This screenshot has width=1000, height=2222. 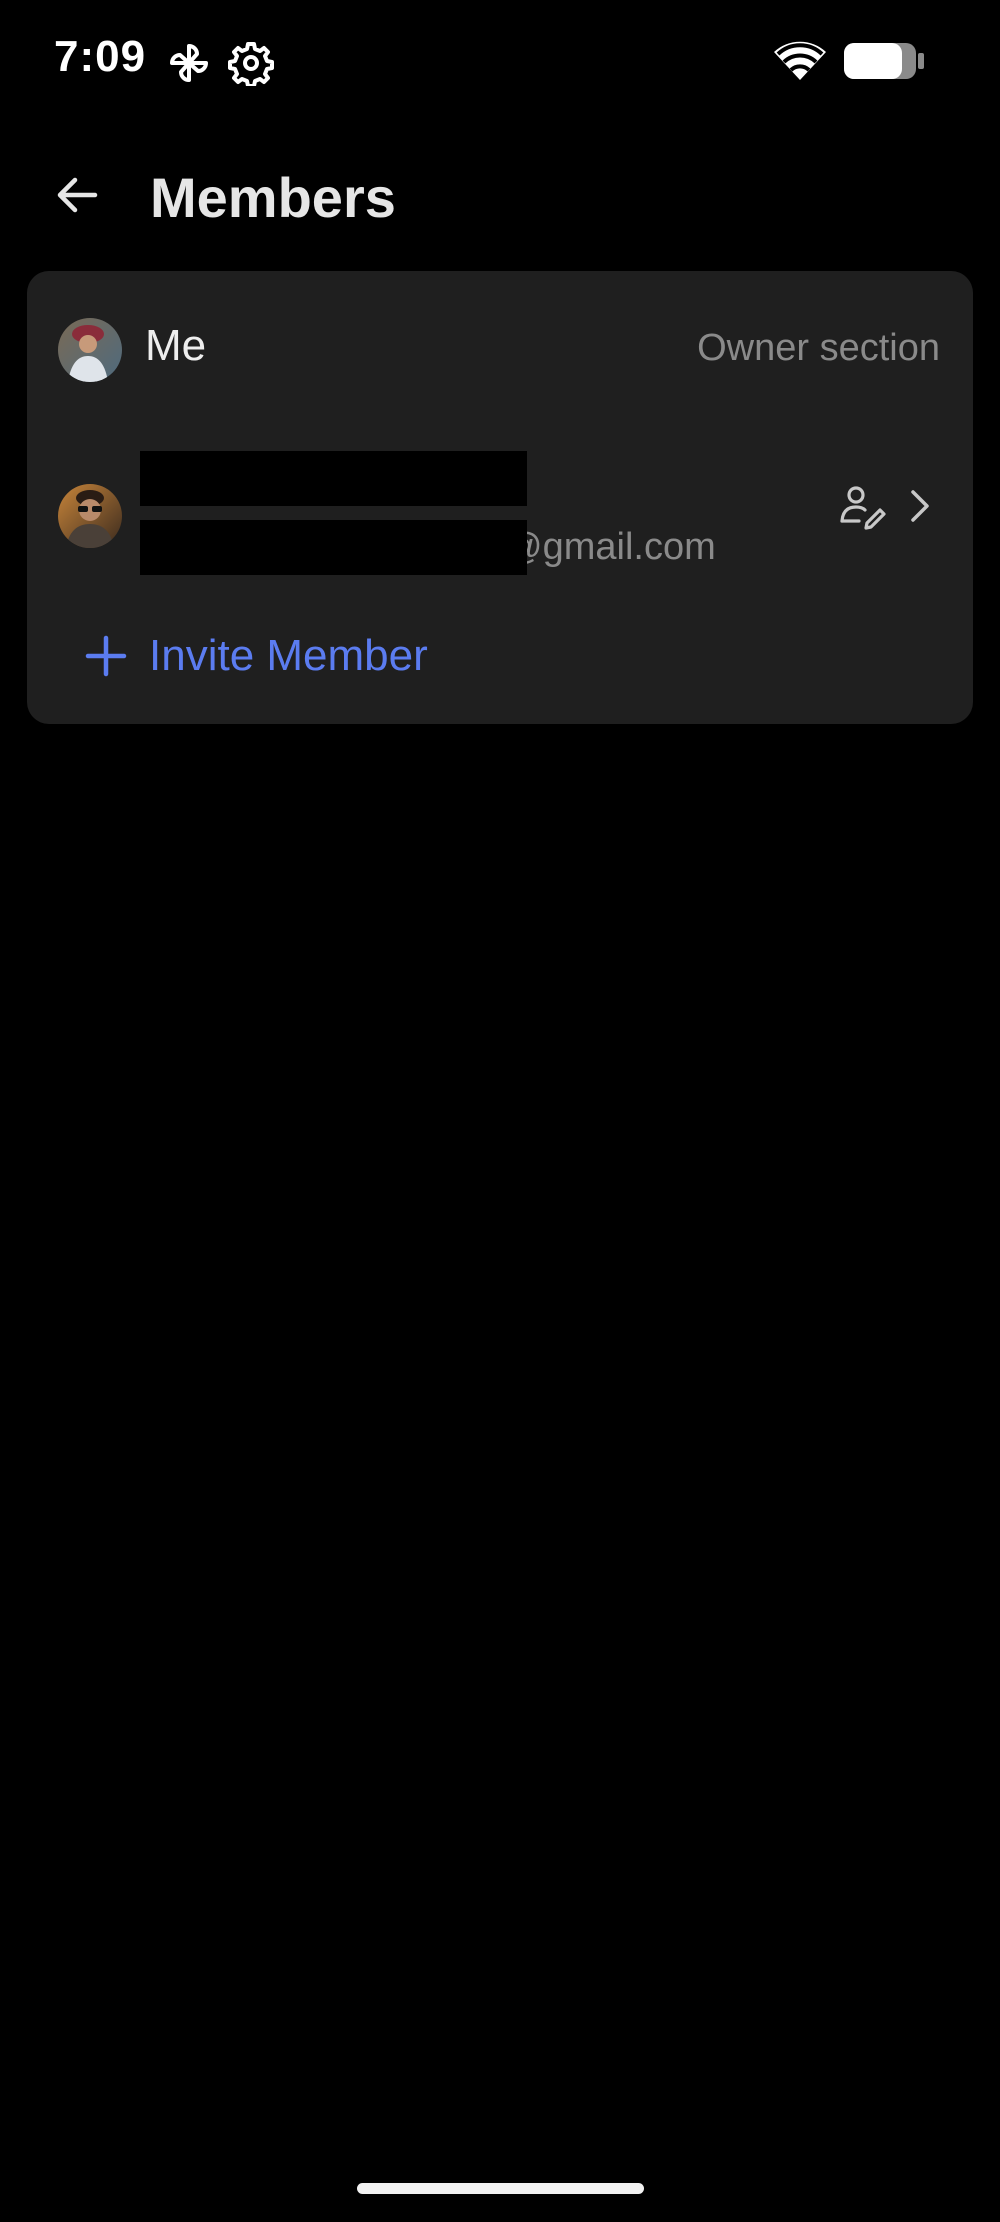 I want to click on redacted-email-prefix, so click(x=333, y=547).